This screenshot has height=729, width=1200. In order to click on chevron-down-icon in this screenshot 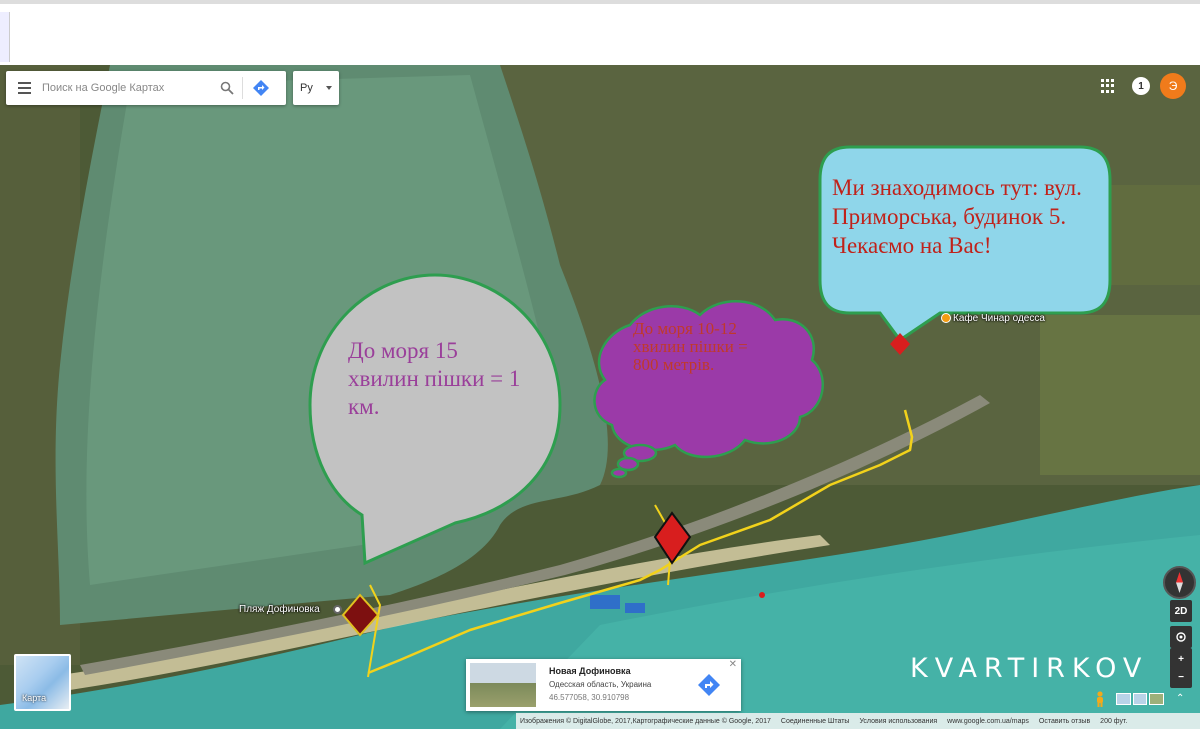, I will do `click(329, 88)`.